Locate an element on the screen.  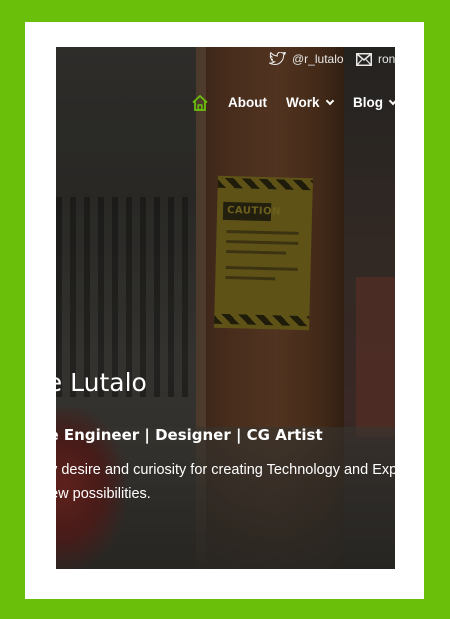
email-address: ron is located at coordinates (386, 59).